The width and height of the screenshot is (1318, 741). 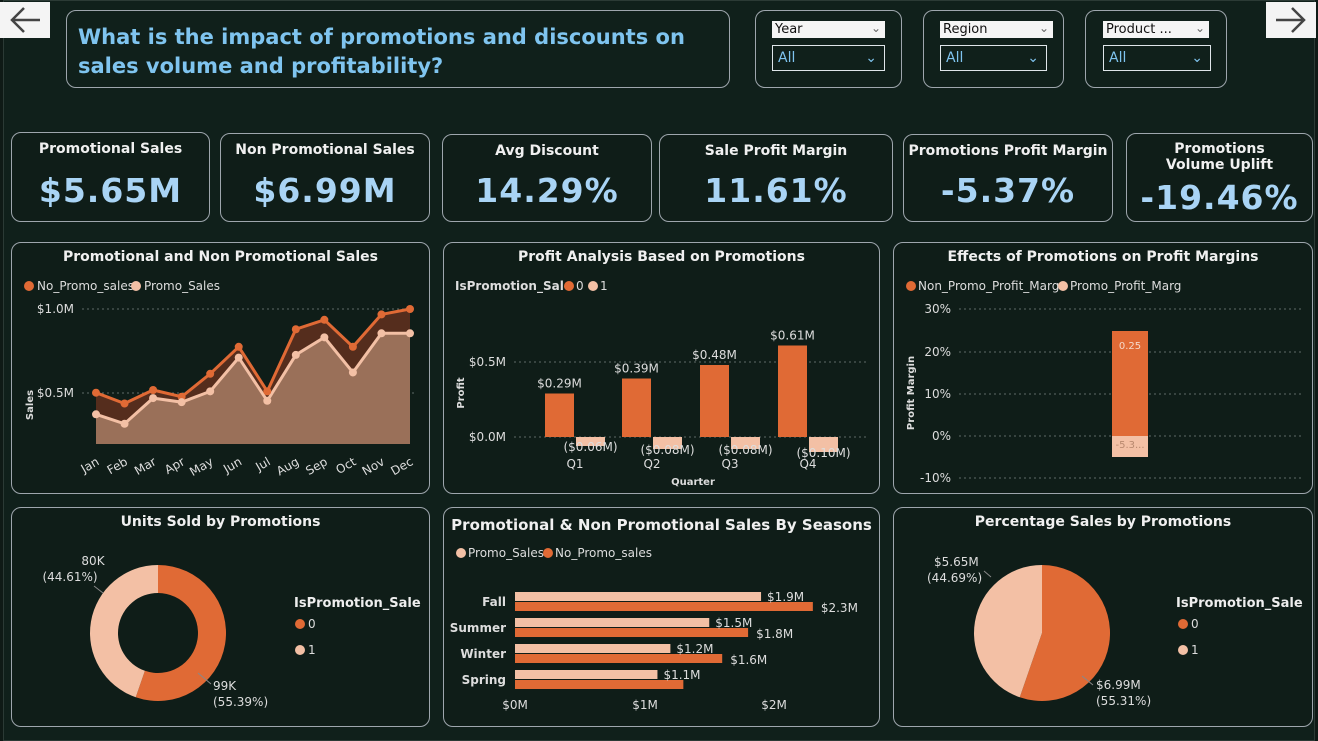 What do you see at coordinates (548, 553) in the screenshot?
I see `legend-marker-no-promo` at bounding box center [548, 553].